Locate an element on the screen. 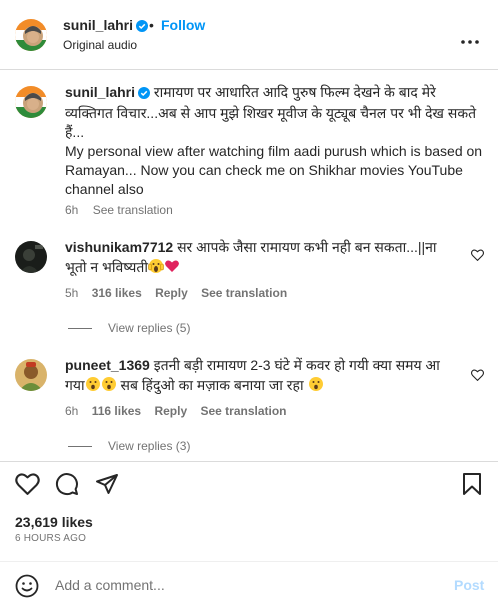  comment-likes-count: 316 likes is located at coordinates (117, 293).